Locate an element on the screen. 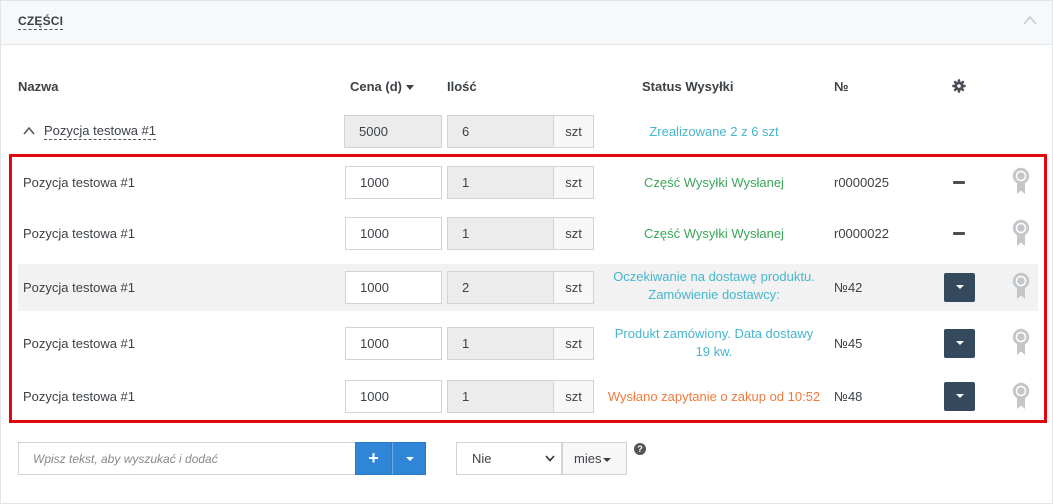 This screenshot has height=504, width=1053. period-unit-label: mies is located at coordinates (588, 458).